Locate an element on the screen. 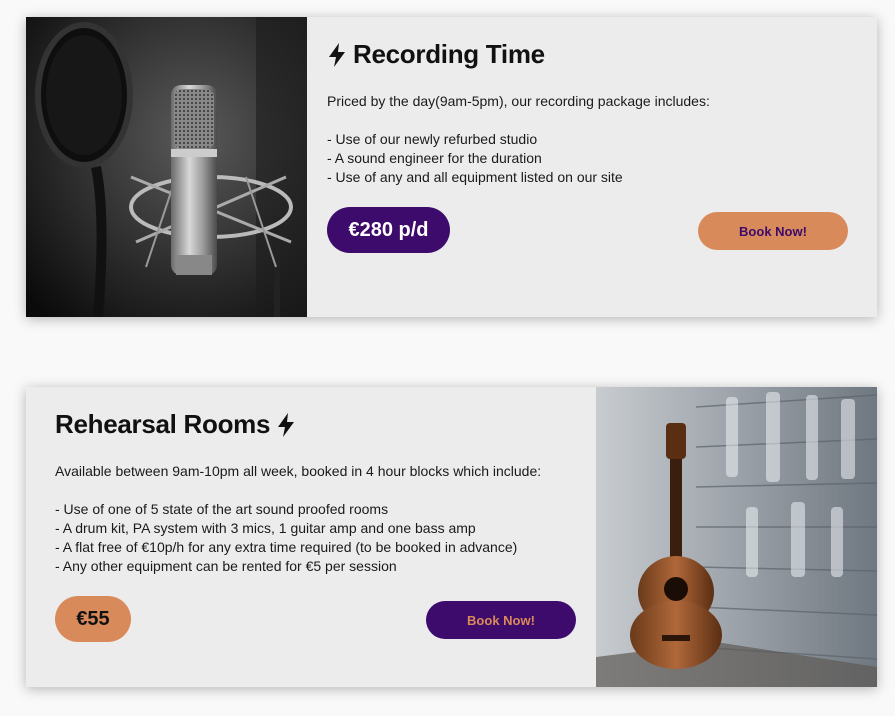 The height and width of the screenshot is (716, 895). feature-item: - A sound engineer for the duration is located at coordinates (434, 158).